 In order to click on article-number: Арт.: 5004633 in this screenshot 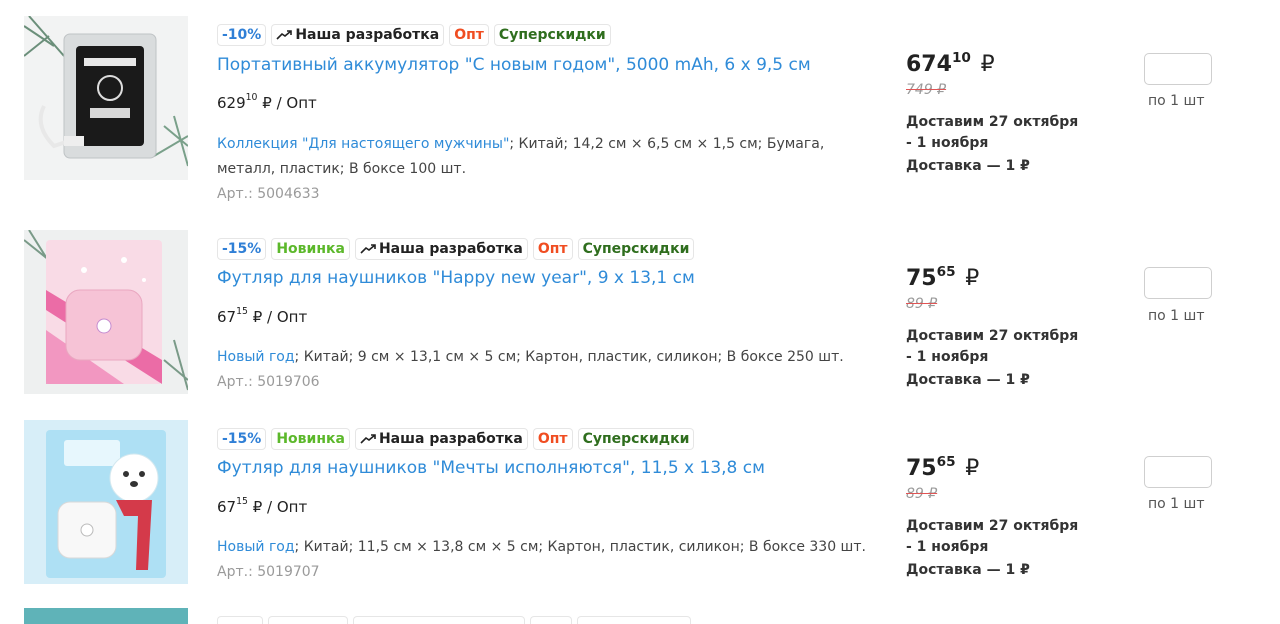, I will do `click(268, 194)`.